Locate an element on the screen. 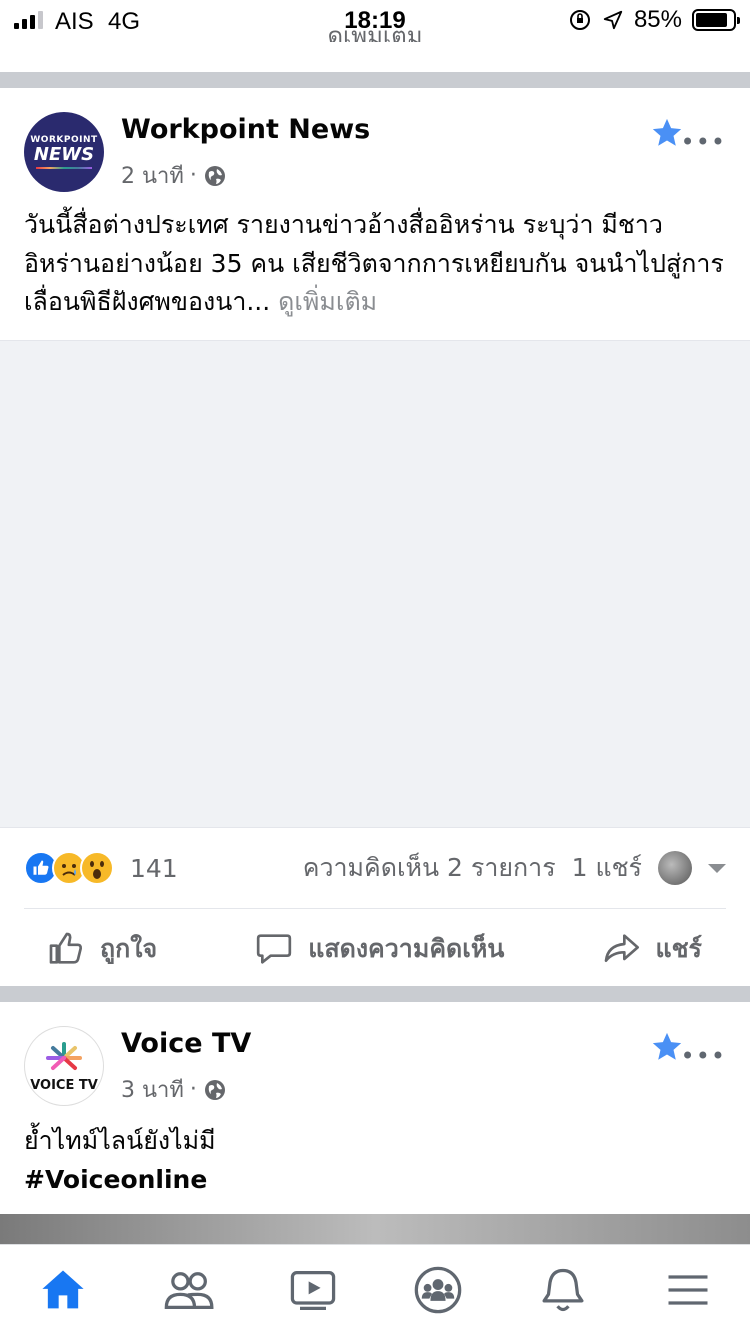  like-button: ถูกใจ is located at coordinates (101, 949).